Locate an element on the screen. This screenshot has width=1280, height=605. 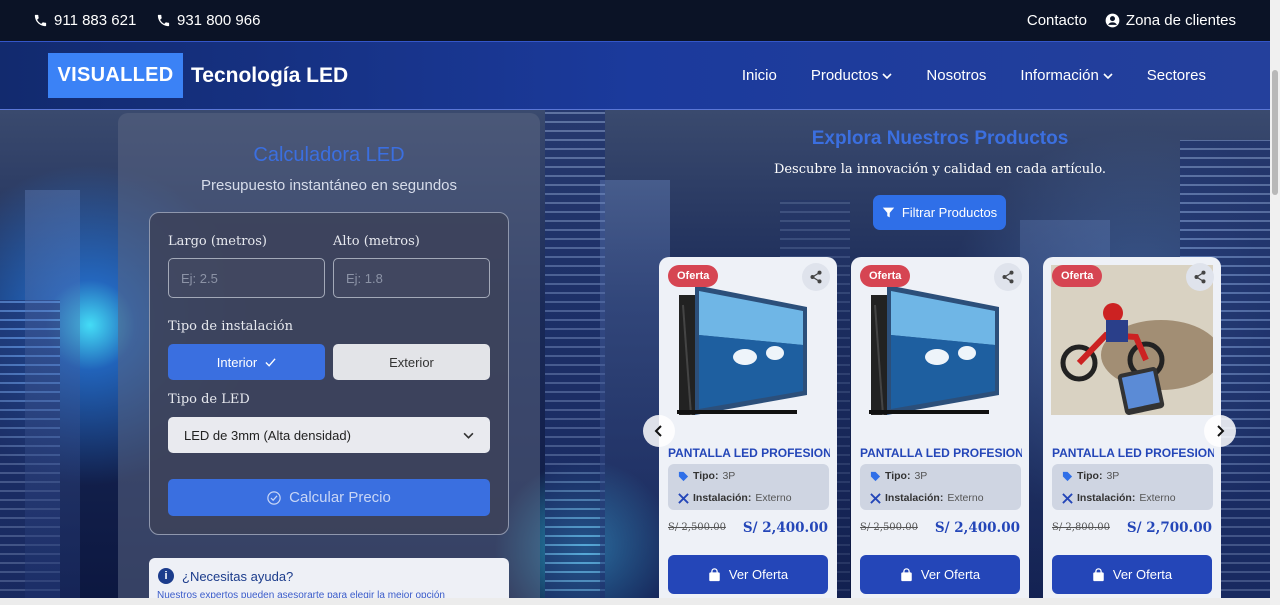
led-type-select: LED de 3mm (Alta densidad) is located at coordinates (329, 435).